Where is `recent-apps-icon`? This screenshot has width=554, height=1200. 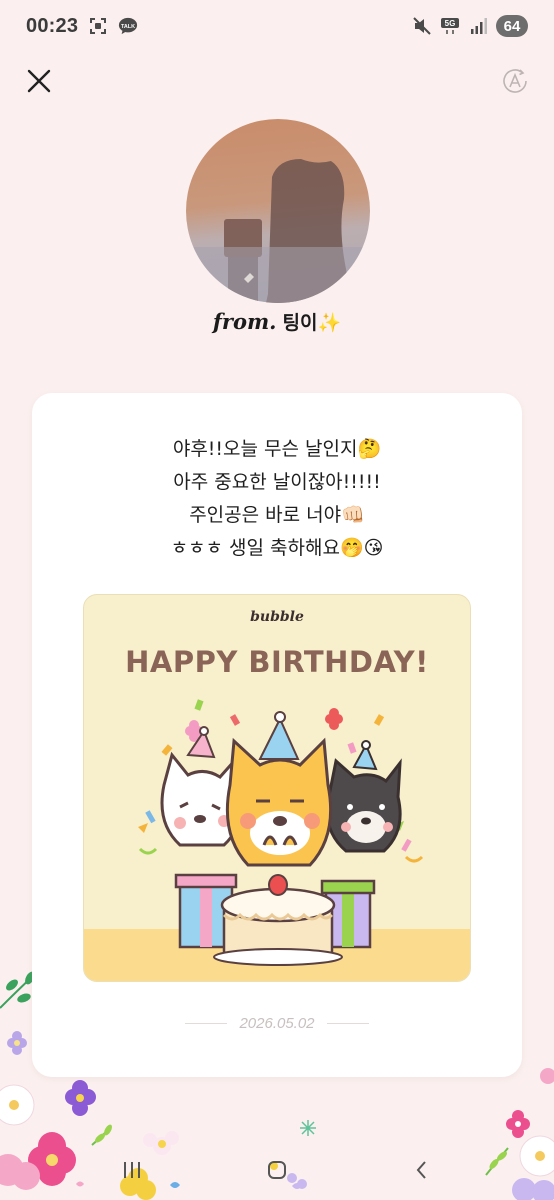
recent-apps-icon is located at coordinates (132, 1170).